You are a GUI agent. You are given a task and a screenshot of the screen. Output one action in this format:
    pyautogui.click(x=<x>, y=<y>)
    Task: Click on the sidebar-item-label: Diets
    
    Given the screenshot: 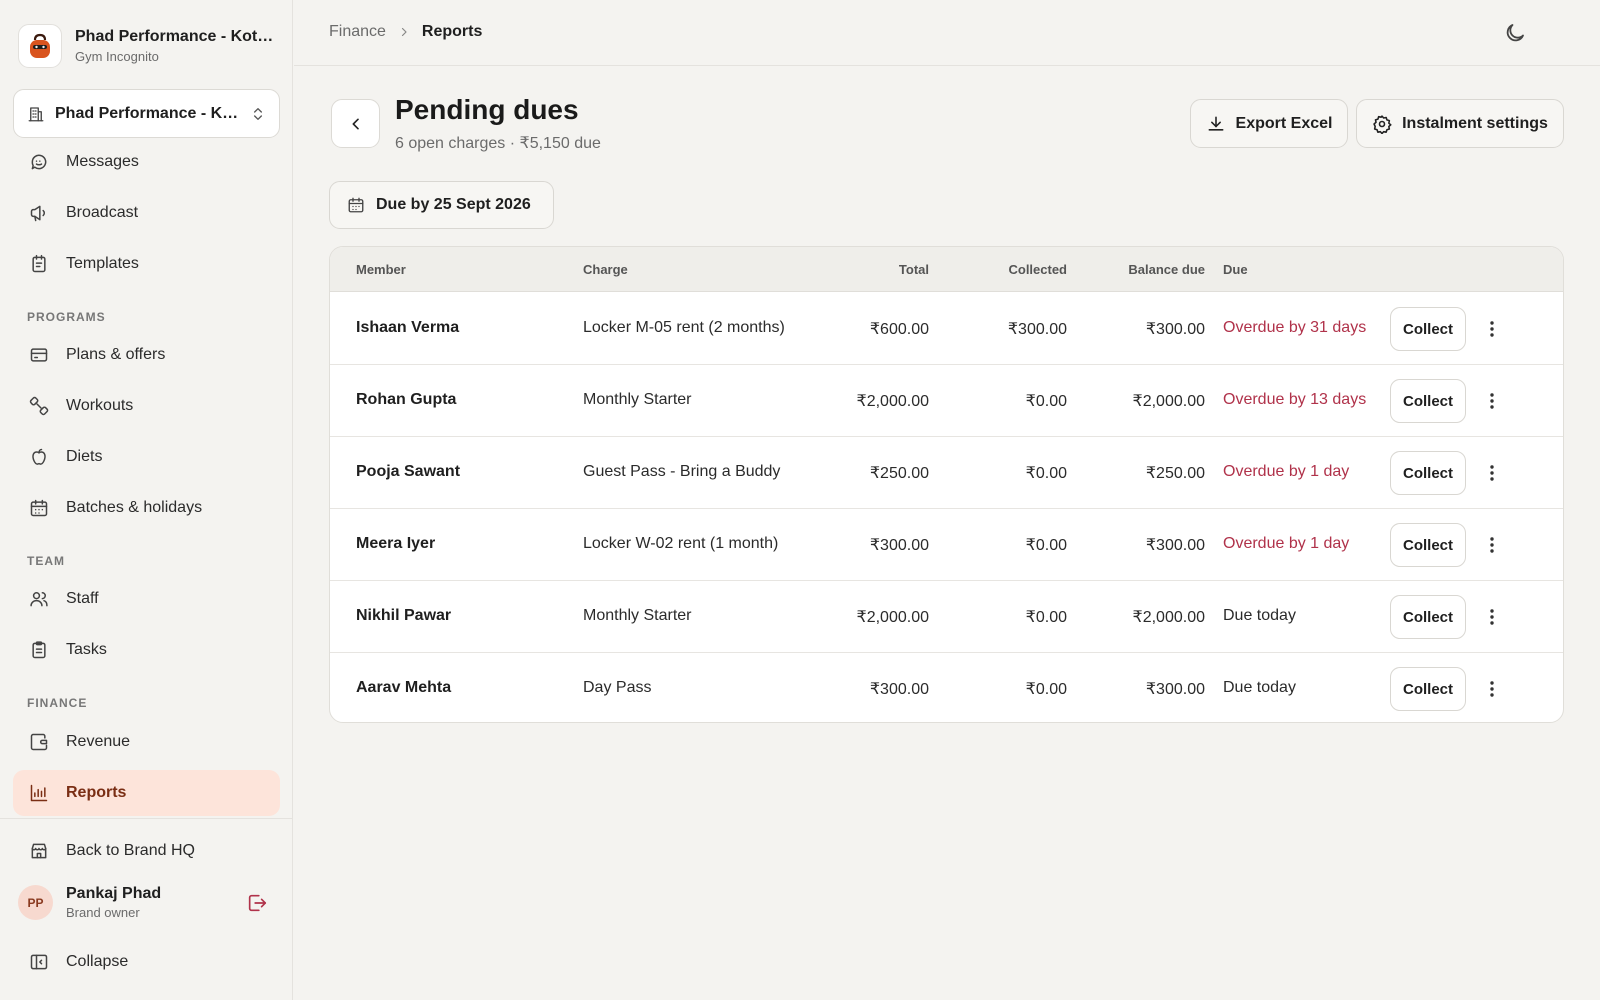 What is the action you would take?
    pyautogui.click(x=84, y=456)
    